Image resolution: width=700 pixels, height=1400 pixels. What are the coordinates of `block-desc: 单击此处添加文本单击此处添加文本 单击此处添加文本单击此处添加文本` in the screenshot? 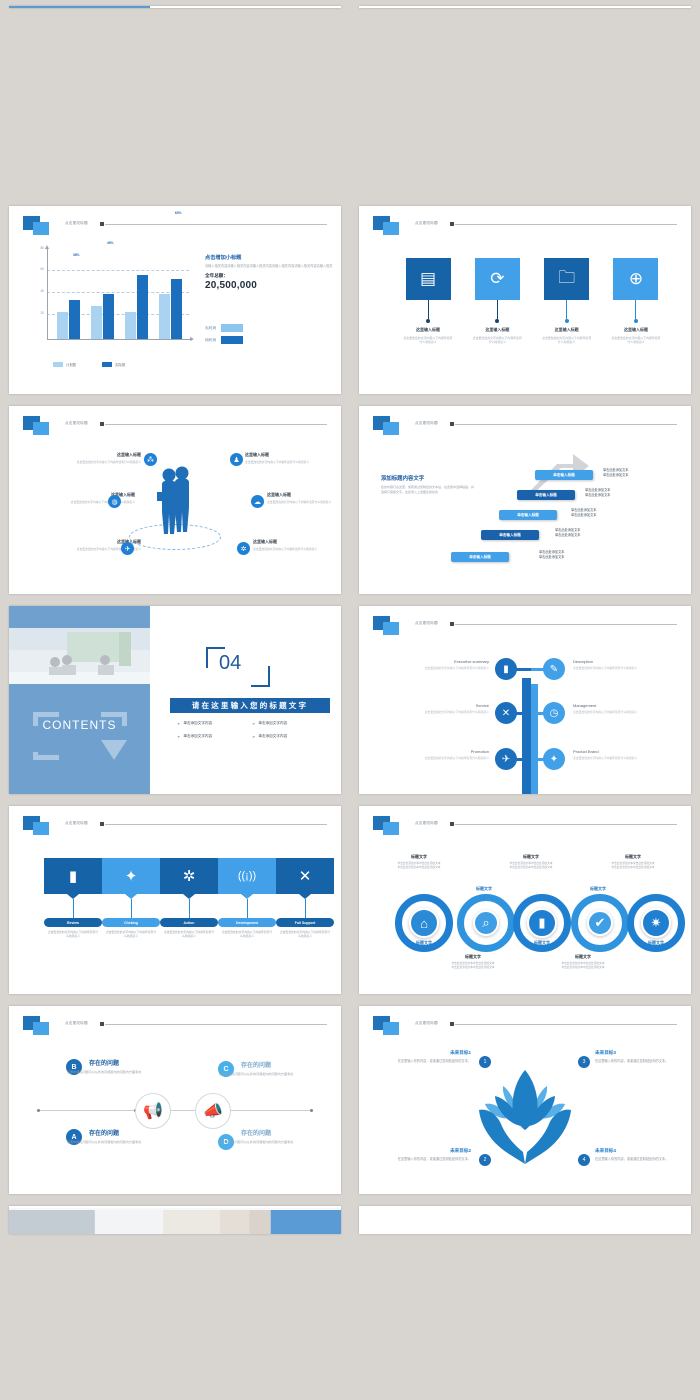 It's located at (531, 866).